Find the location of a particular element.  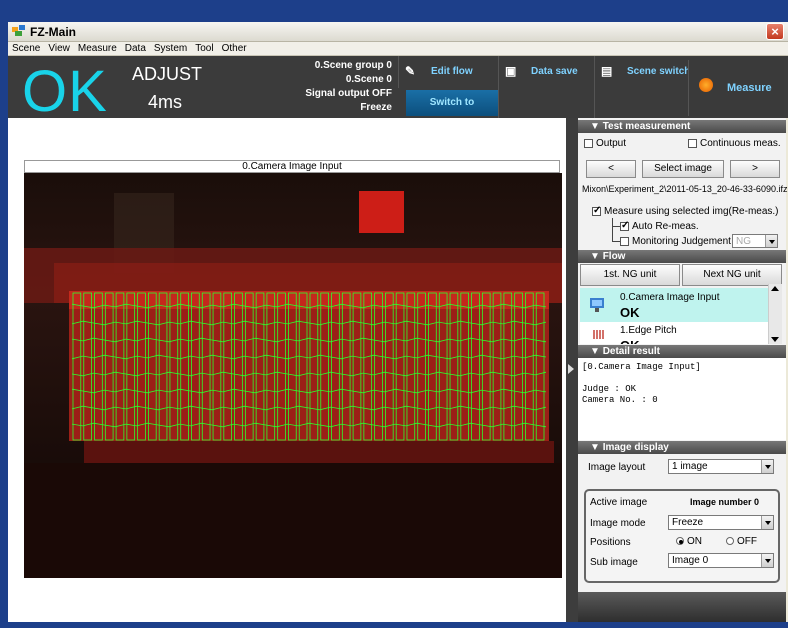

output-checkbox: Output is located at coordinates (605, 143).